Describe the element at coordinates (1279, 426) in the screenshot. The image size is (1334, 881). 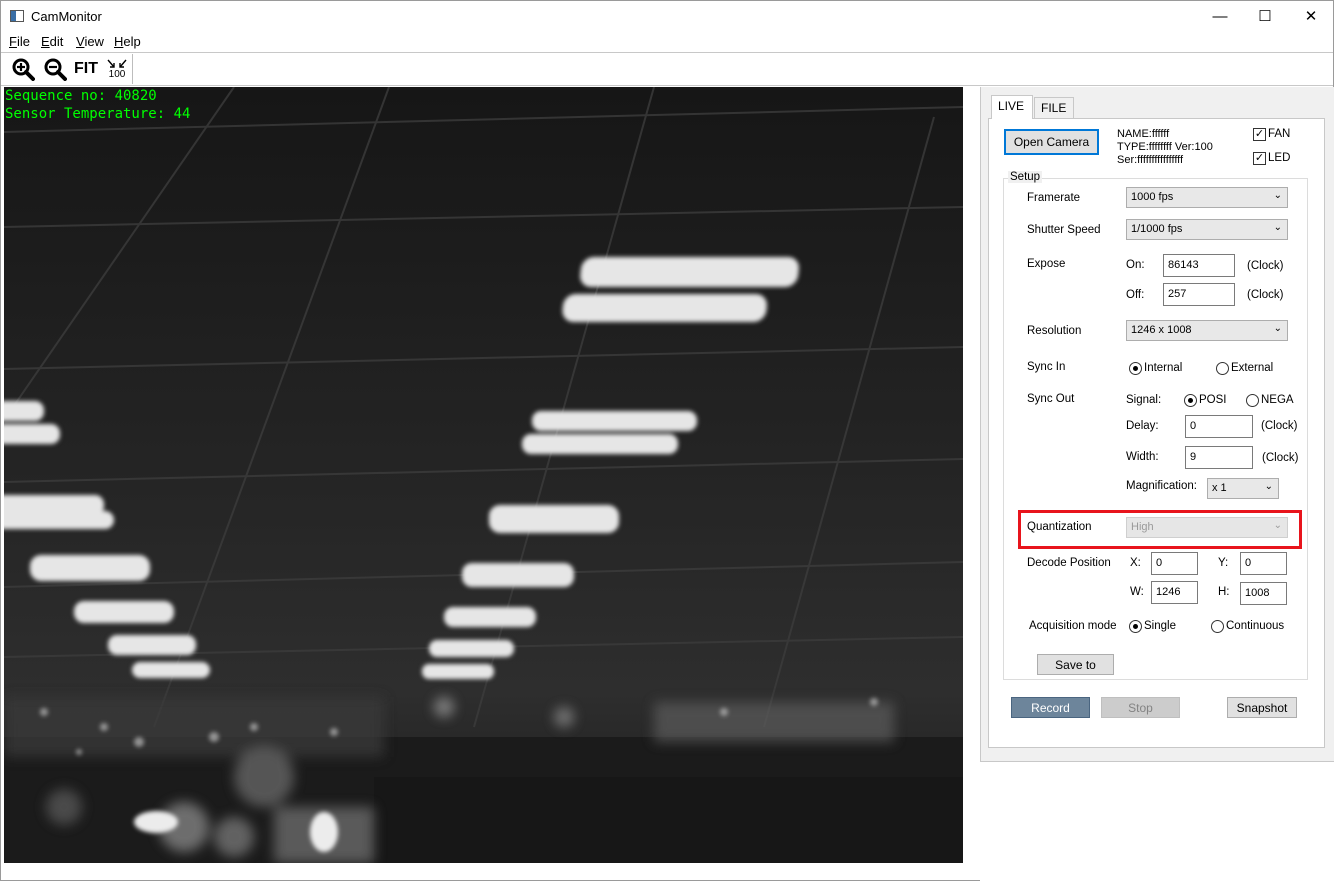
I see `delay-unit: (Clock)` at that location.